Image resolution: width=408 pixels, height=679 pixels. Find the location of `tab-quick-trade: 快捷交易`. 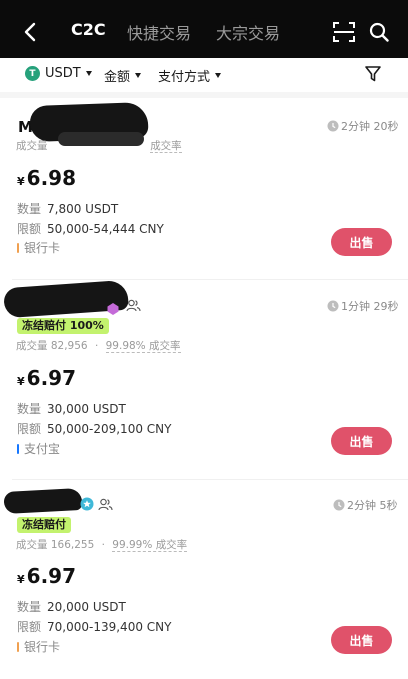

tab-quick-trade: 快捷交易 is located at coordinates (159, 32).